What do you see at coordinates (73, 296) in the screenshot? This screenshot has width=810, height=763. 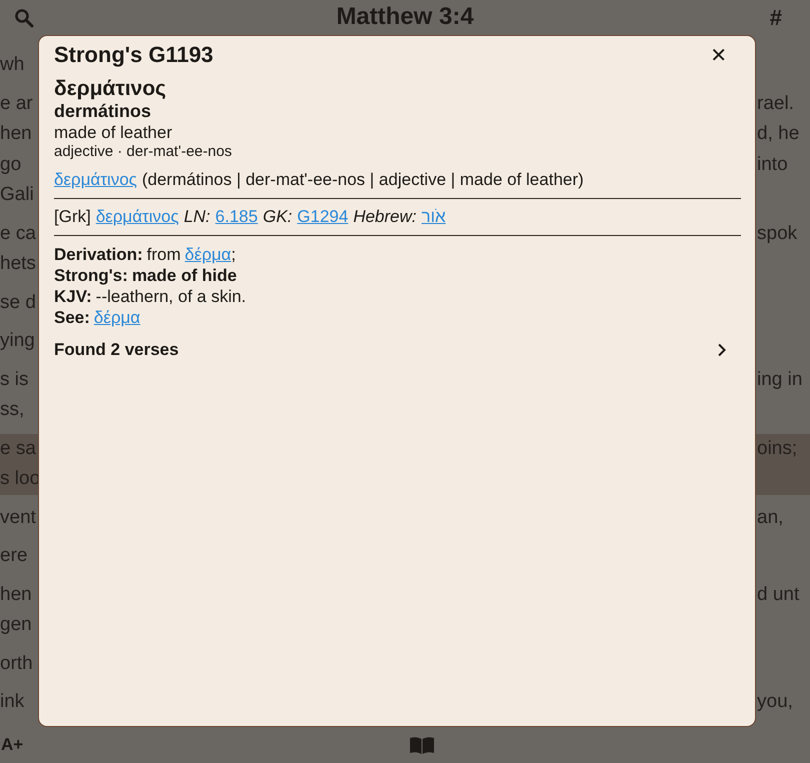 I see `definition-label: KJV:` at bounding box center [73, 296].